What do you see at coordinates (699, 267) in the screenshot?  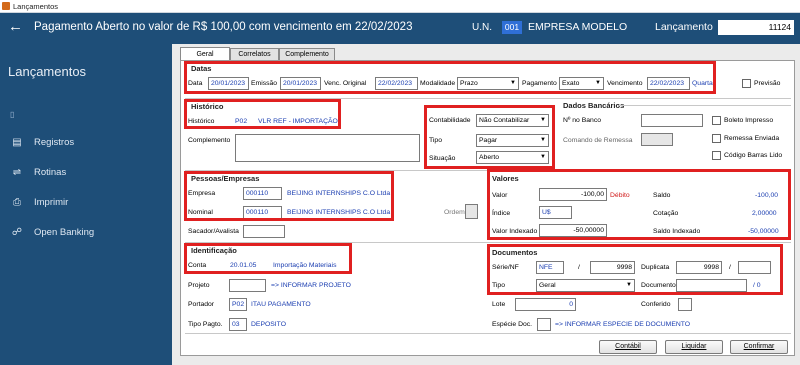 I see `duplicata-field: 9998` at bounding box center [699, 267].